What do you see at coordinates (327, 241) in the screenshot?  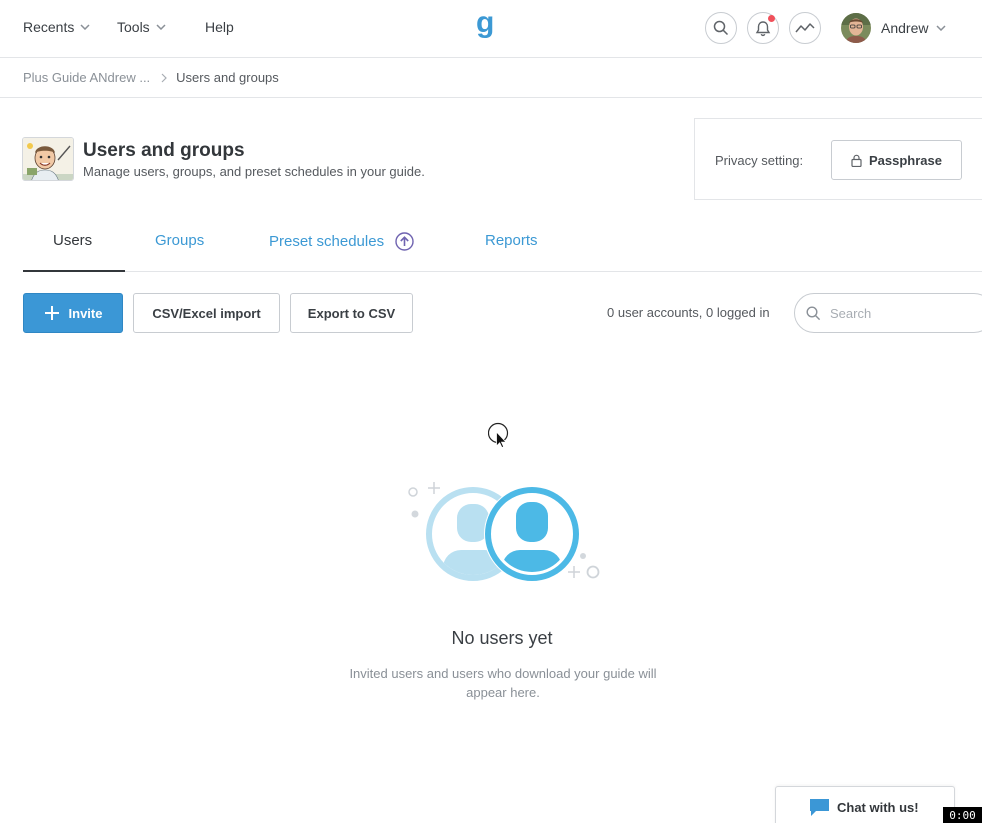 I see `tab-preset-schedules-label: Preset schedules` at bounding box center [327, 241].